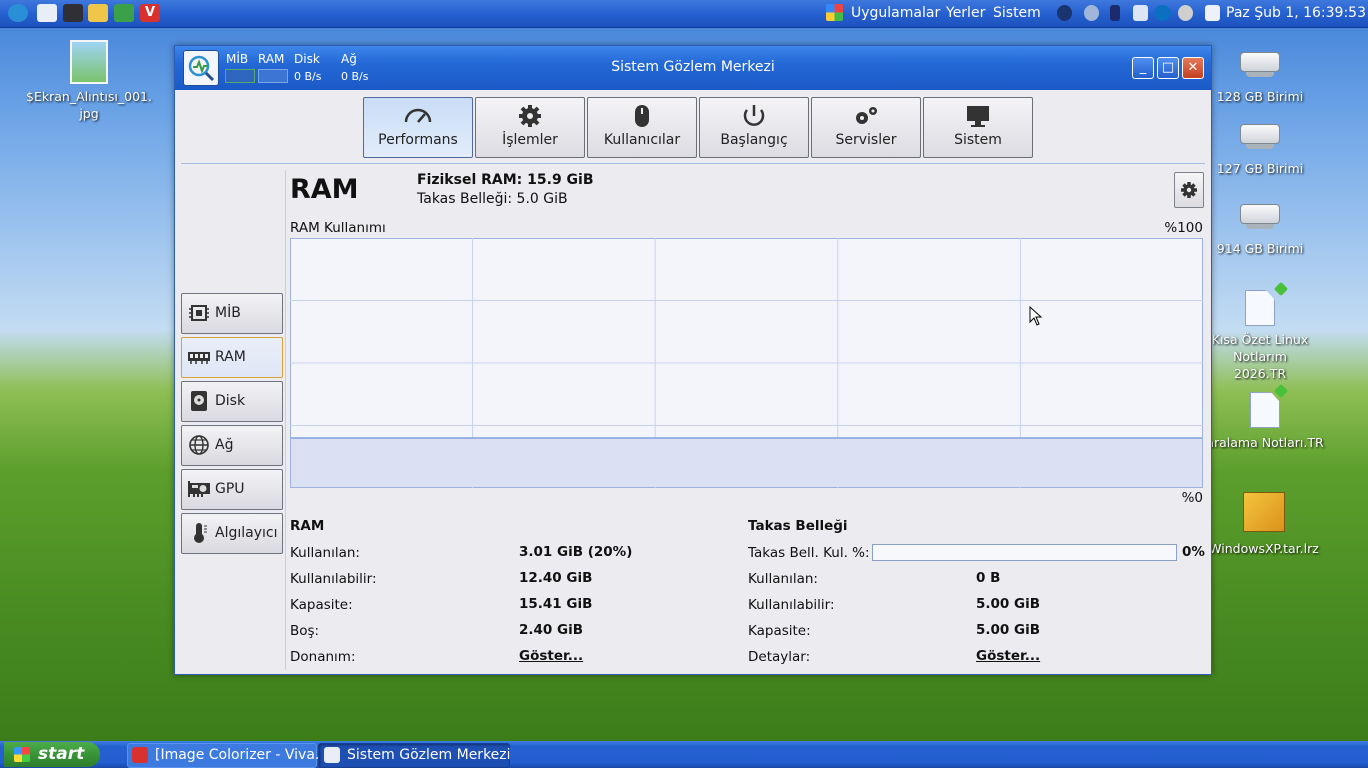 The width and height of the screenshot is (1368, 768). What do you see at coordinates (98, 13) in the screenshot?
I see `folder-icon` at bounding box center [98, 13].